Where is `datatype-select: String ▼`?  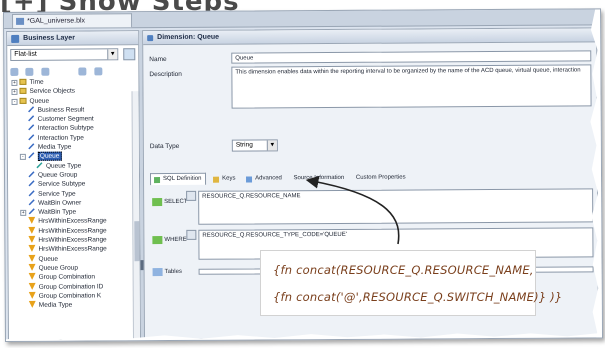
datatype-select: String ▼ is located at coordinates (254, 145).